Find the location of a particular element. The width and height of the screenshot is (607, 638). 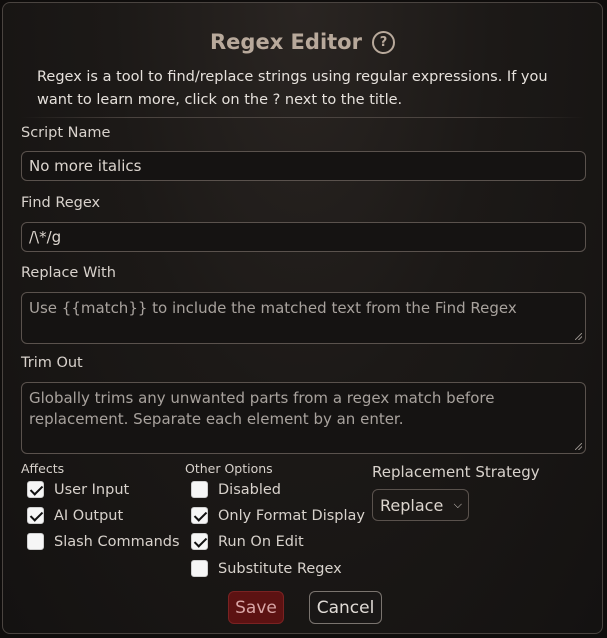

chevron-down-icon: ⌵ is located at coordinates (457, 504).